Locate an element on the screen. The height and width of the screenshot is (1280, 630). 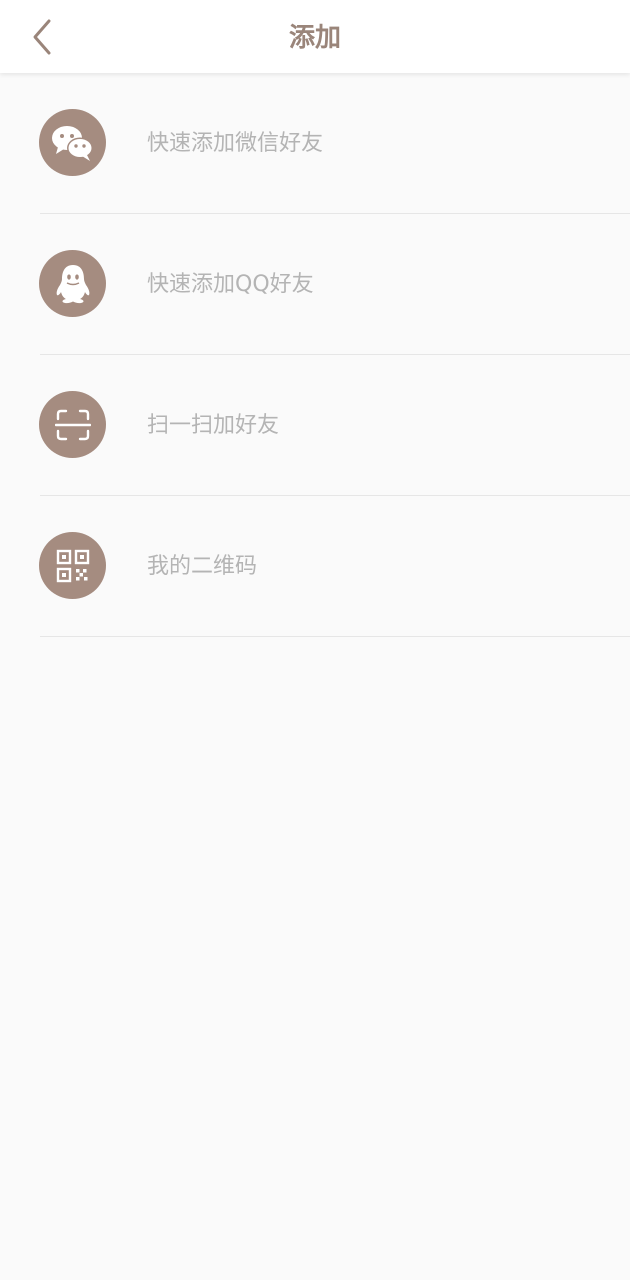
qq-icon is located at coordinates (72, 283).